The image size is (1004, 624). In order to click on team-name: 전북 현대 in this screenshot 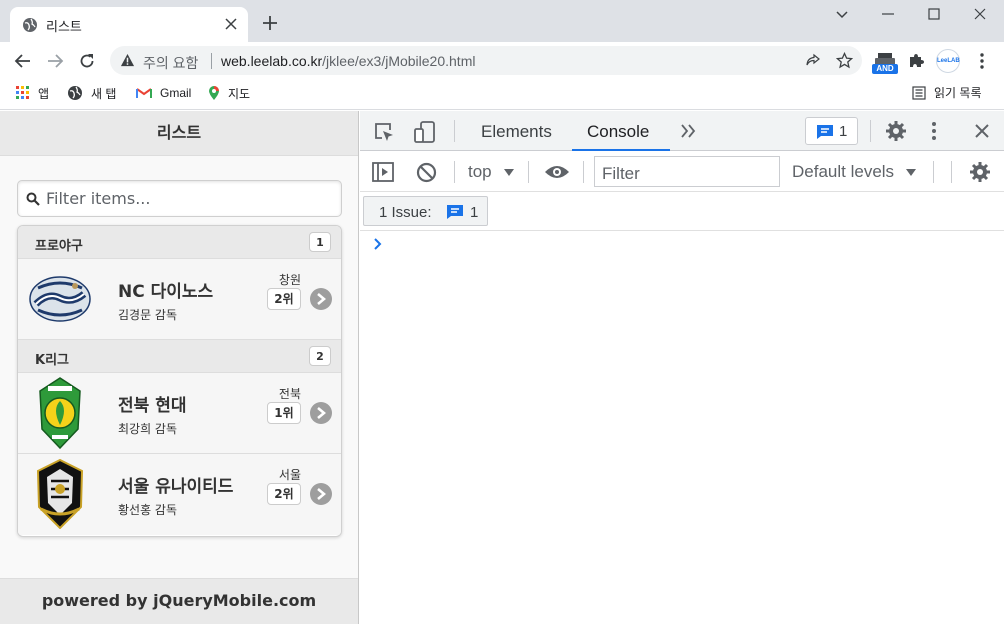, I will do `click(152, 406)`.